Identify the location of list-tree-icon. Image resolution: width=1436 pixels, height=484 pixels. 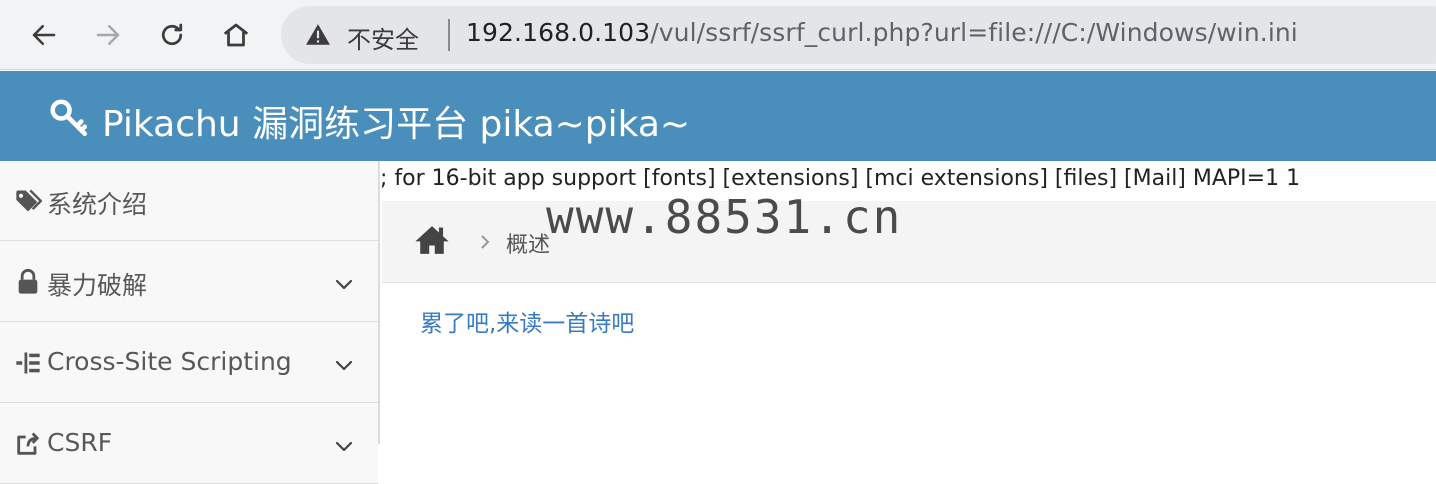
(28, 363).